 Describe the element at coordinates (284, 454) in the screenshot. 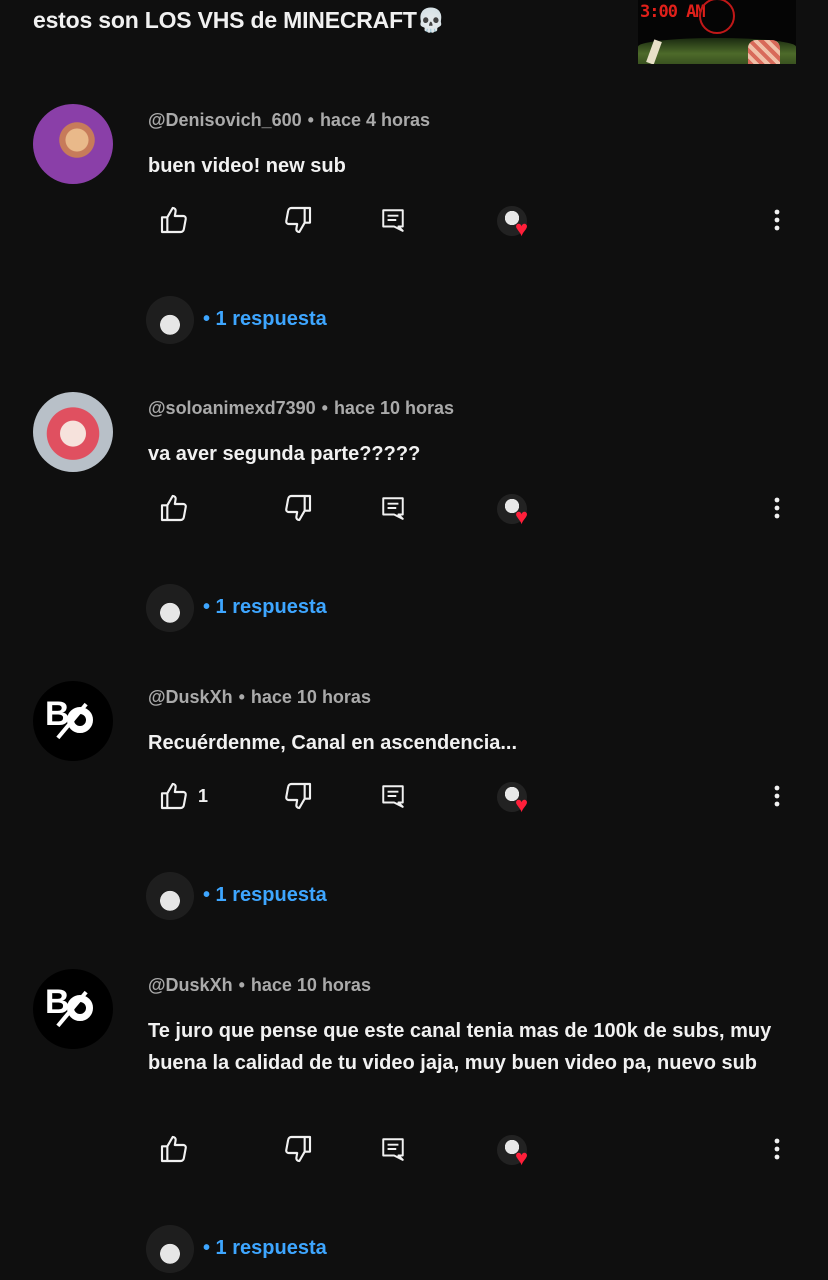

I see `comment-text: va aver segunda parte?????` at that location.